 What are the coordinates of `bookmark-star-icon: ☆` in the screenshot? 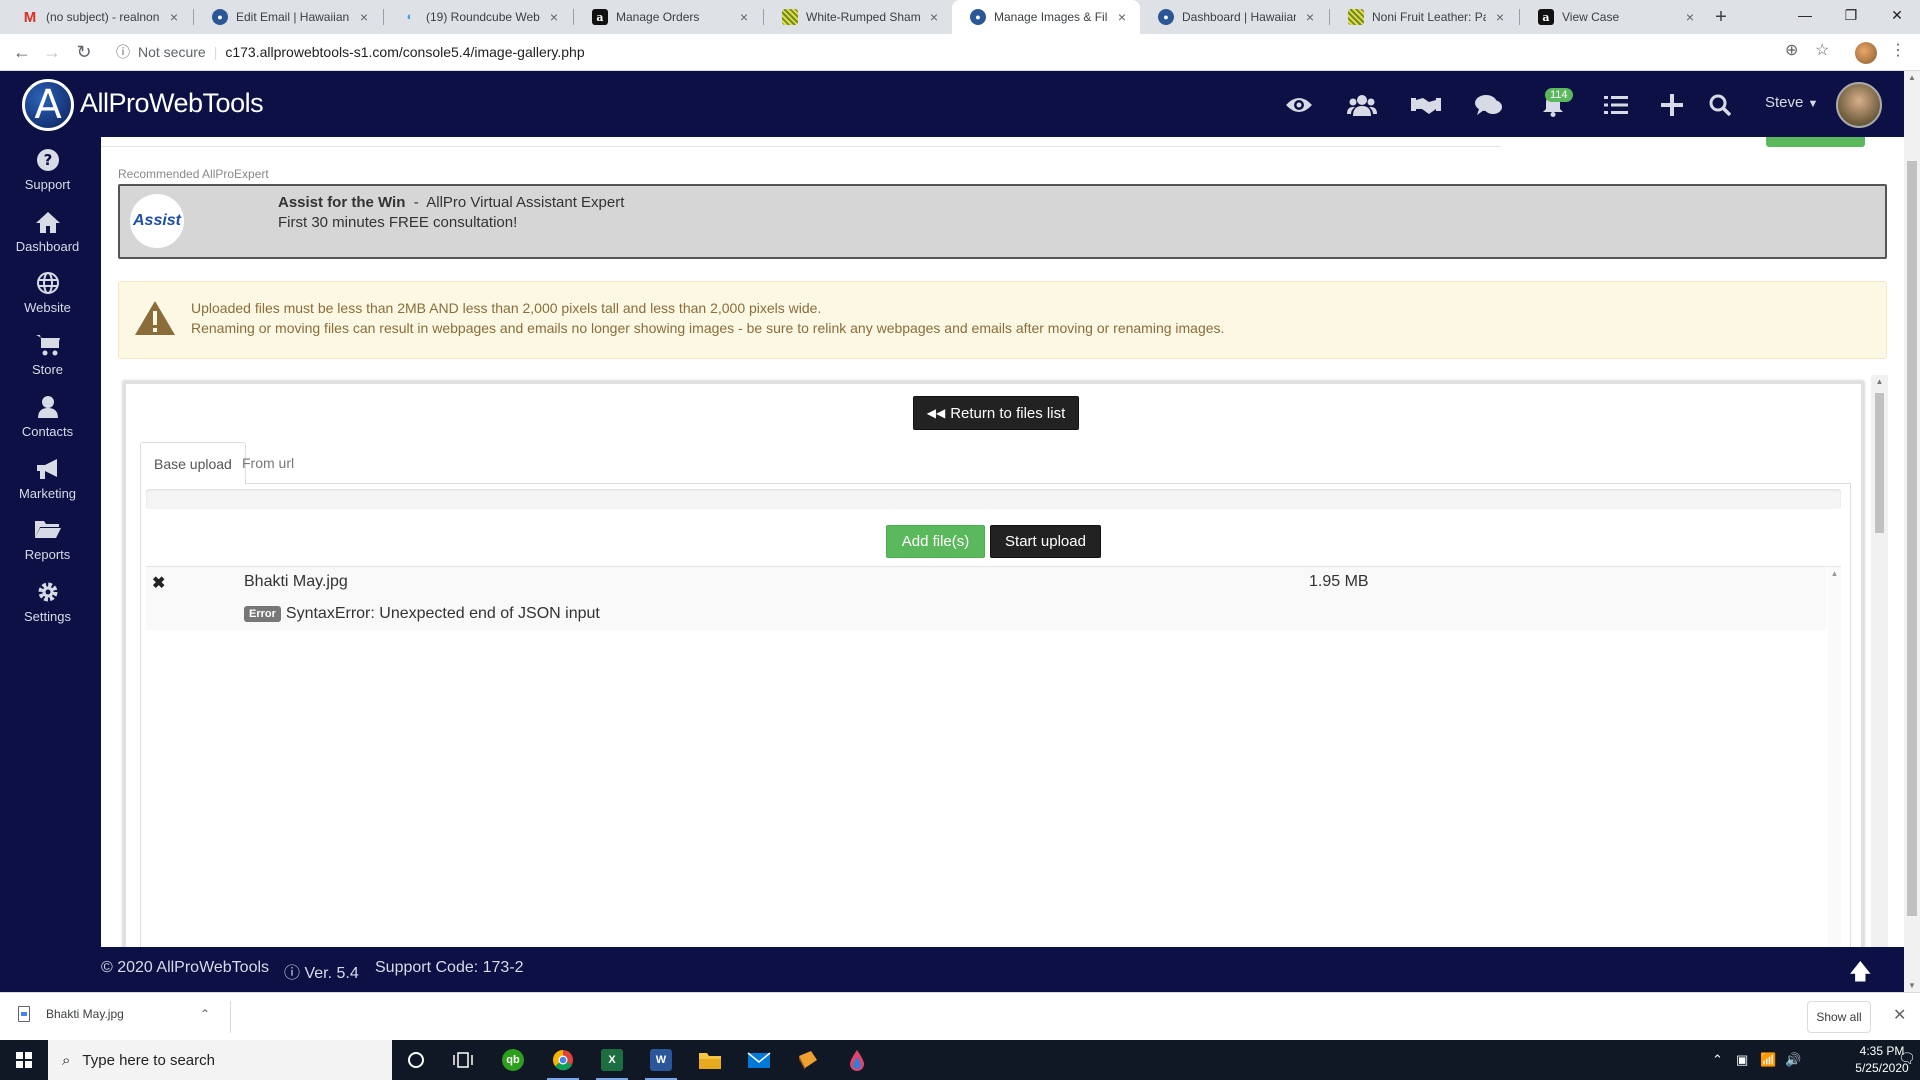 It's located at (1822, 50).